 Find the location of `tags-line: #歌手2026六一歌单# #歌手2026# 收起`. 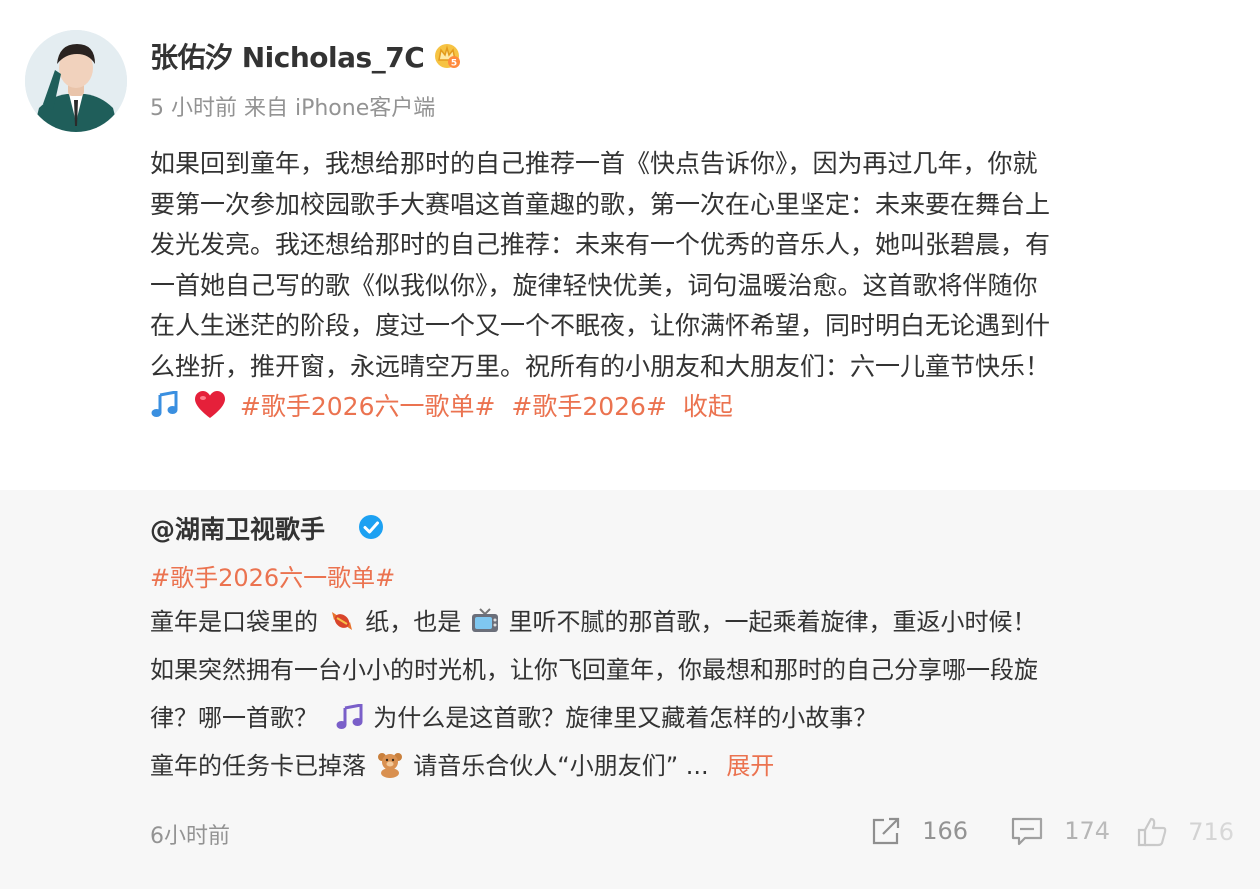

tags-line: #歌手2026六一歌单# #歌手2026# 收起 is located at coordinates (695, 407).